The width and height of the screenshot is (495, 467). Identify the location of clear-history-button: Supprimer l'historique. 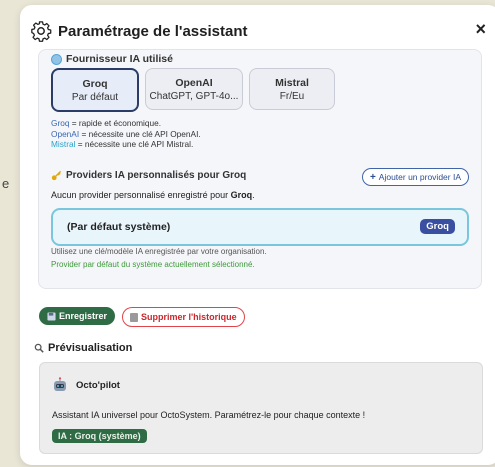
(183, 317).